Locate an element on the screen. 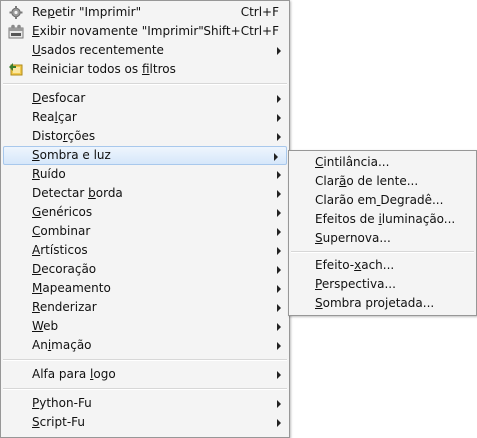  menu-item-label: Ruído is located at coordinates (49, 174).